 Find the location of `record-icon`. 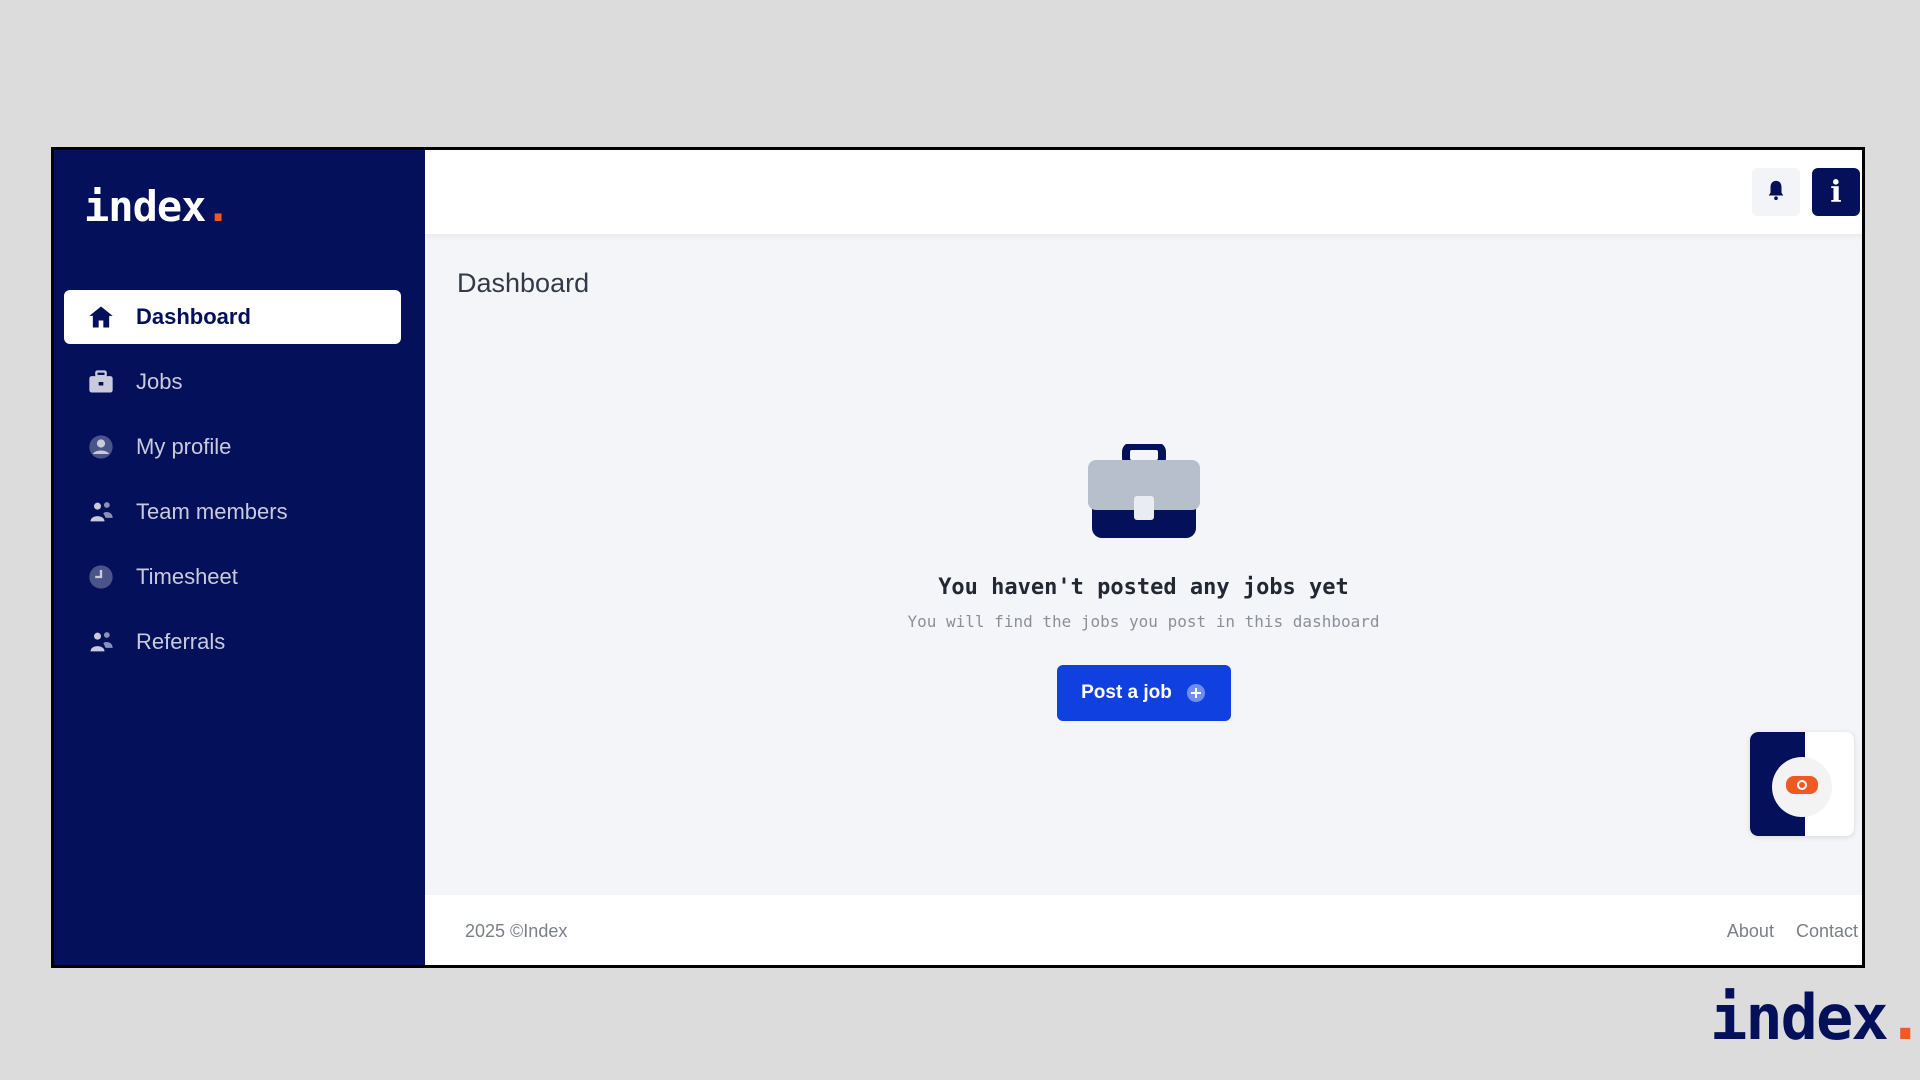

record-icon is located at coordinates (1802, 787).